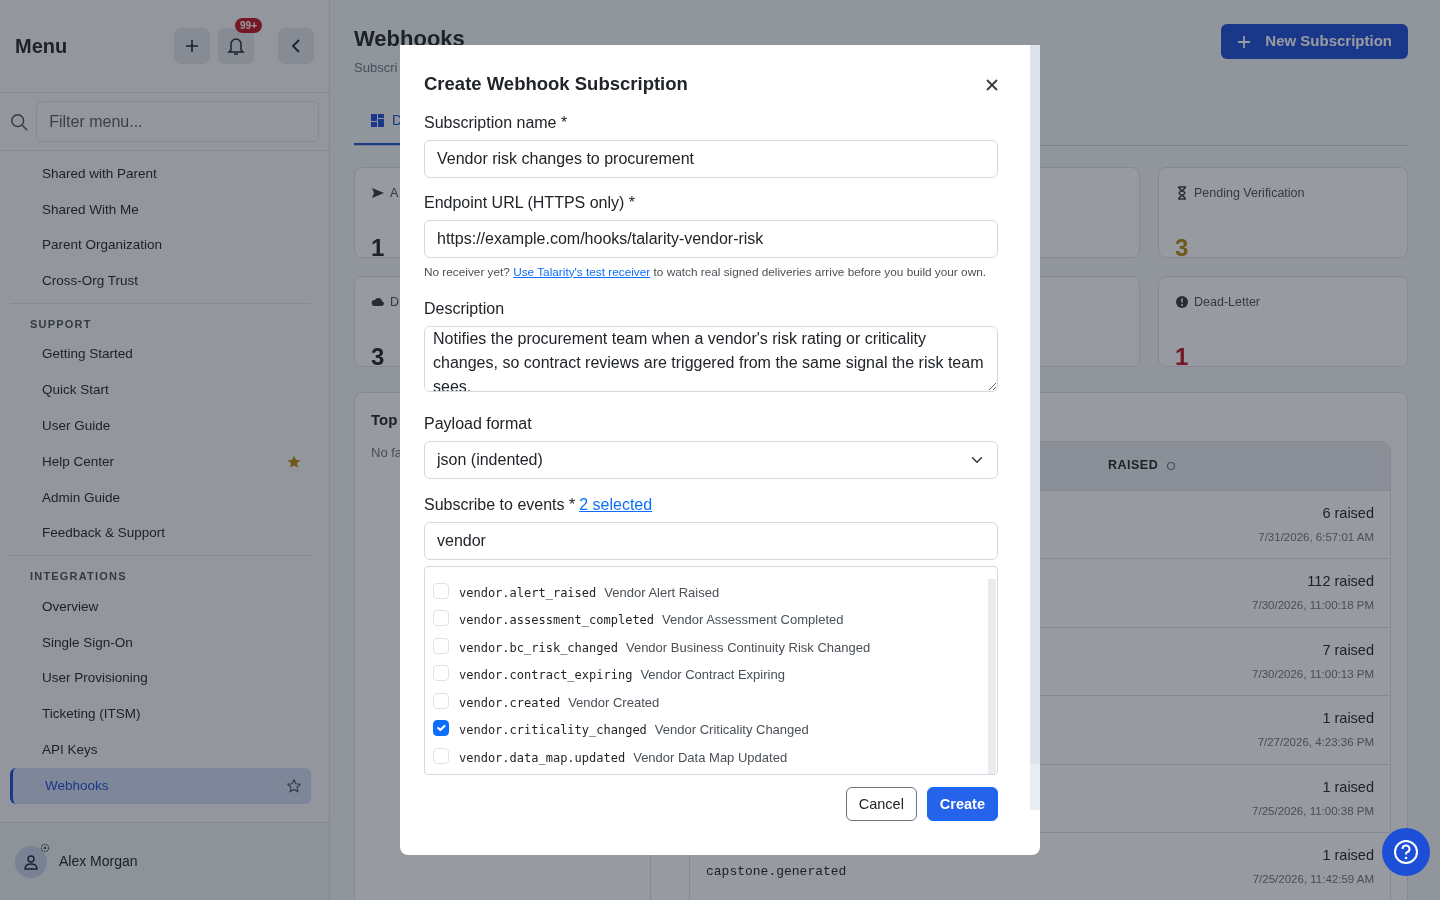 The width and height of the screenshot is (1440, 900). I want to click on user-name: Alex Morgan, so click(98, 861).